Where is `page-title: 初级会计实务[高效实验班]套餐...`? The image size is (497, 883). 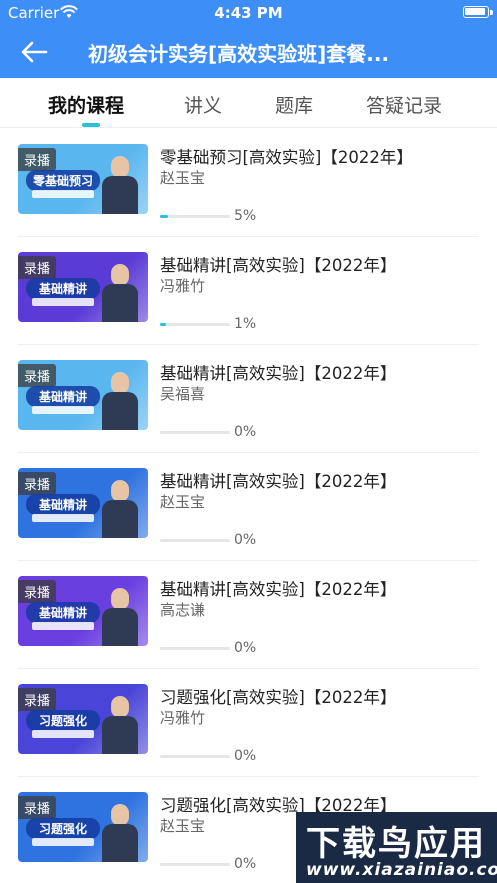 page-title: 初级会计实务[高效实验班]套餐... is located at coordinates (239, 54).